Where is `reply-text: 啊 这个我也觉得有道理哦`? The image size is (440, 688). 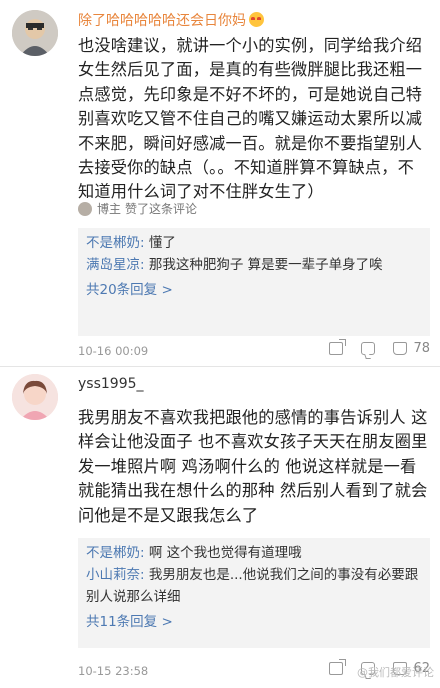
reply-text: 啊 这个我也觉得有道理哦 is located at coordinates (223, 553).